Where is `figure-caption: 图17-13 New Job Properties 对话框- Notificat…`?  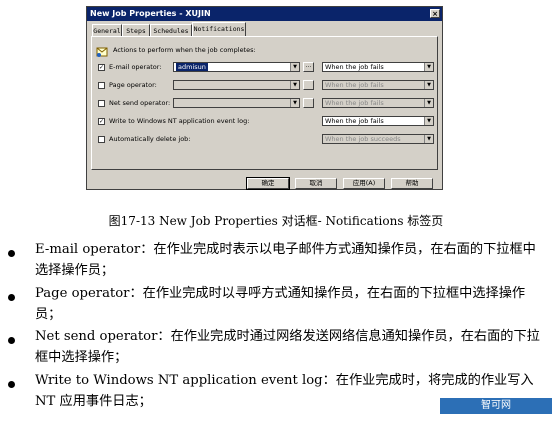
figure-caption: 图17-13 New Job Properties 对话框- Notificat… is located at coordinates (276, 221).